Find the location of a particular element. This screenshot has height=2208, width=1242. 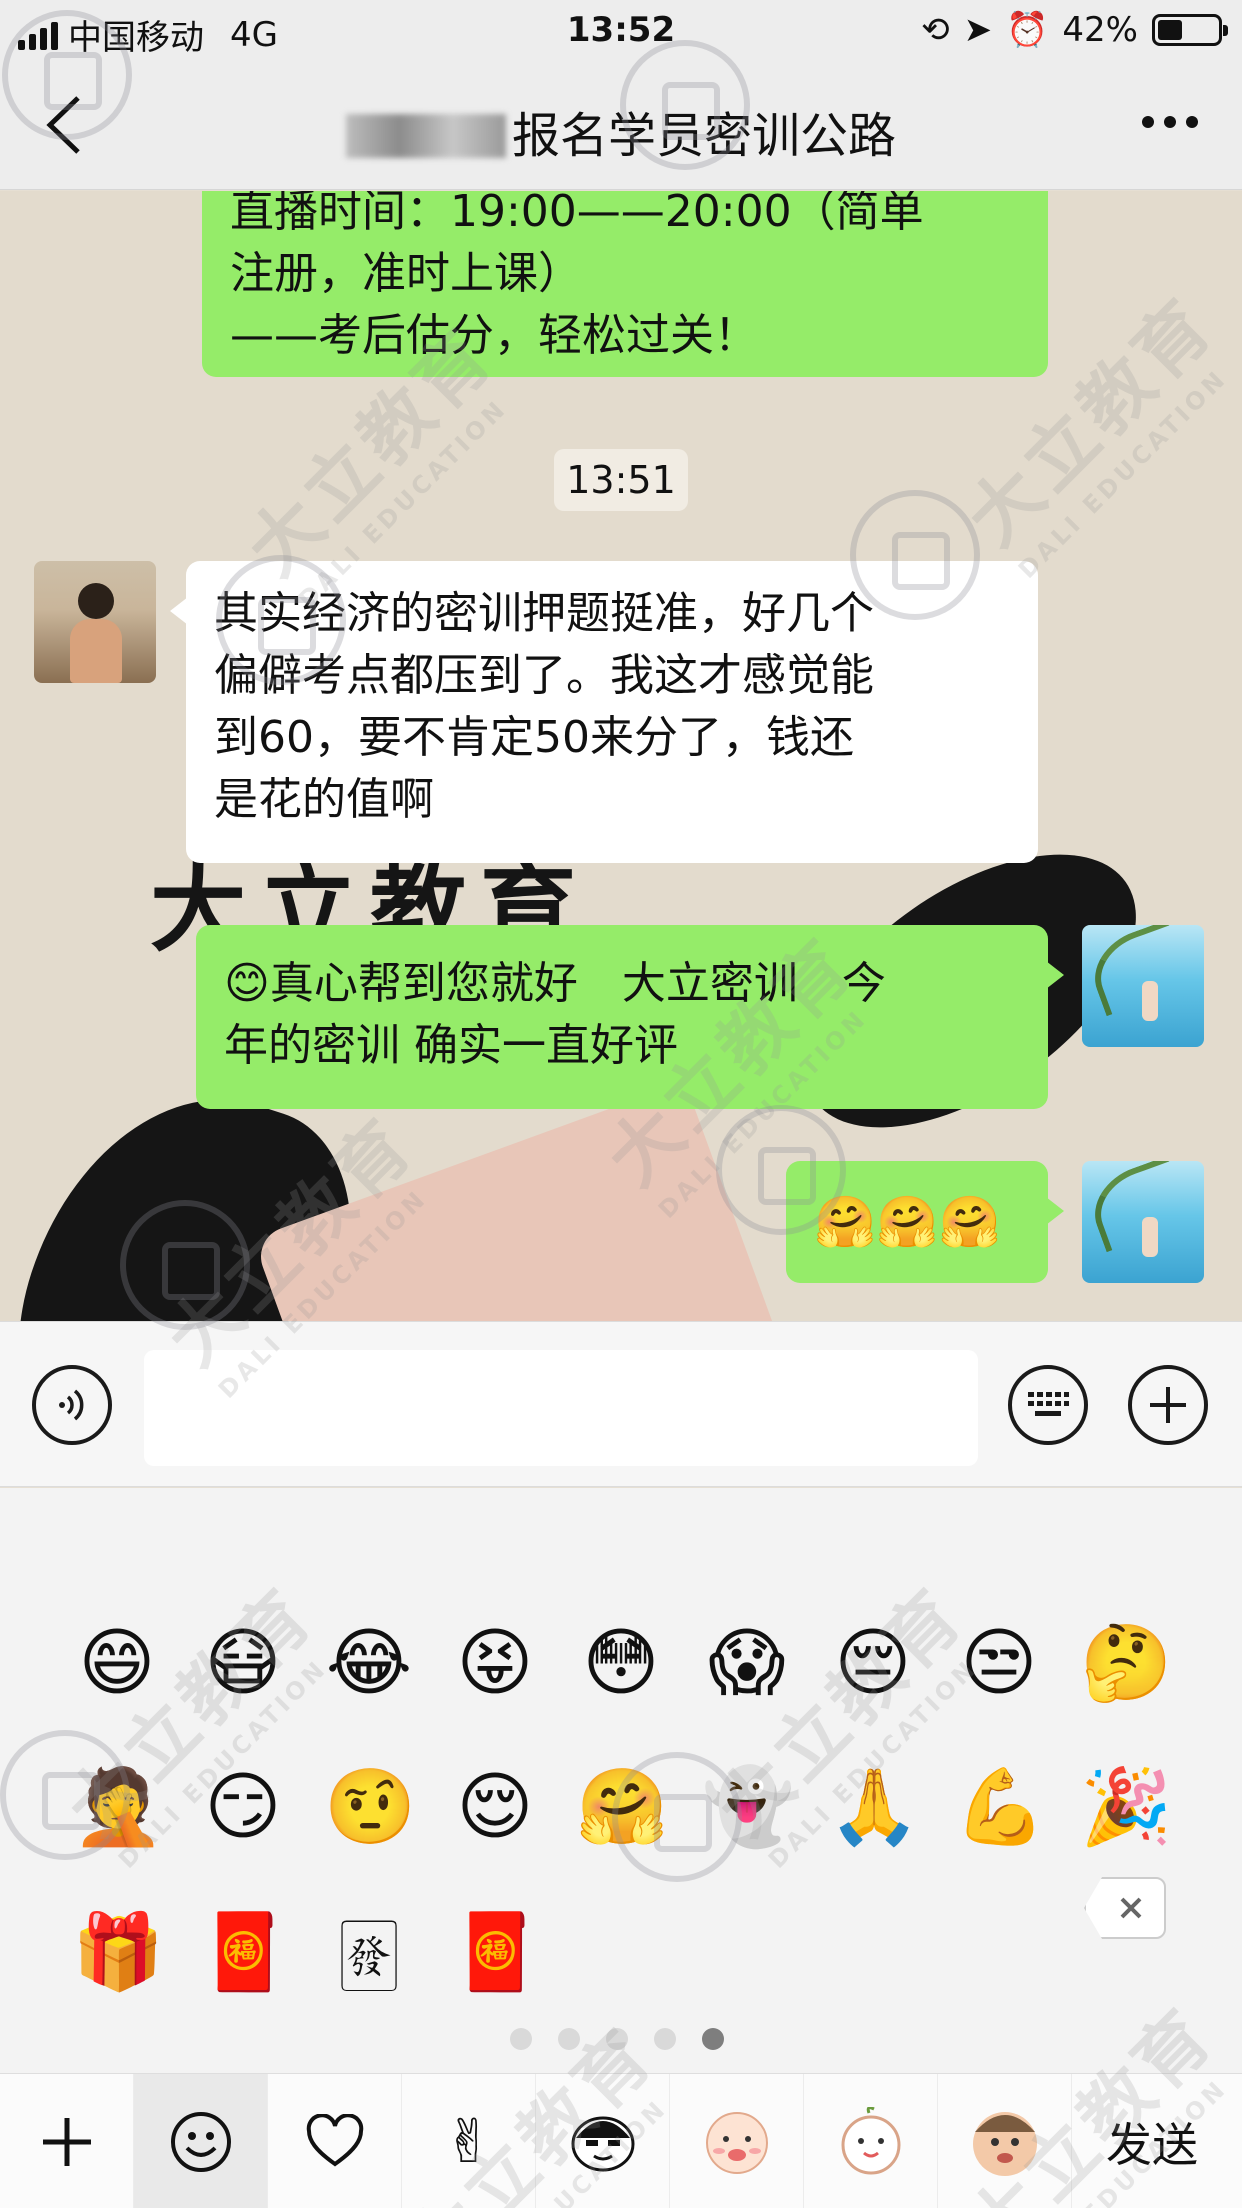

emoji-key: 🀅 is located at coordinates (369, 1952).